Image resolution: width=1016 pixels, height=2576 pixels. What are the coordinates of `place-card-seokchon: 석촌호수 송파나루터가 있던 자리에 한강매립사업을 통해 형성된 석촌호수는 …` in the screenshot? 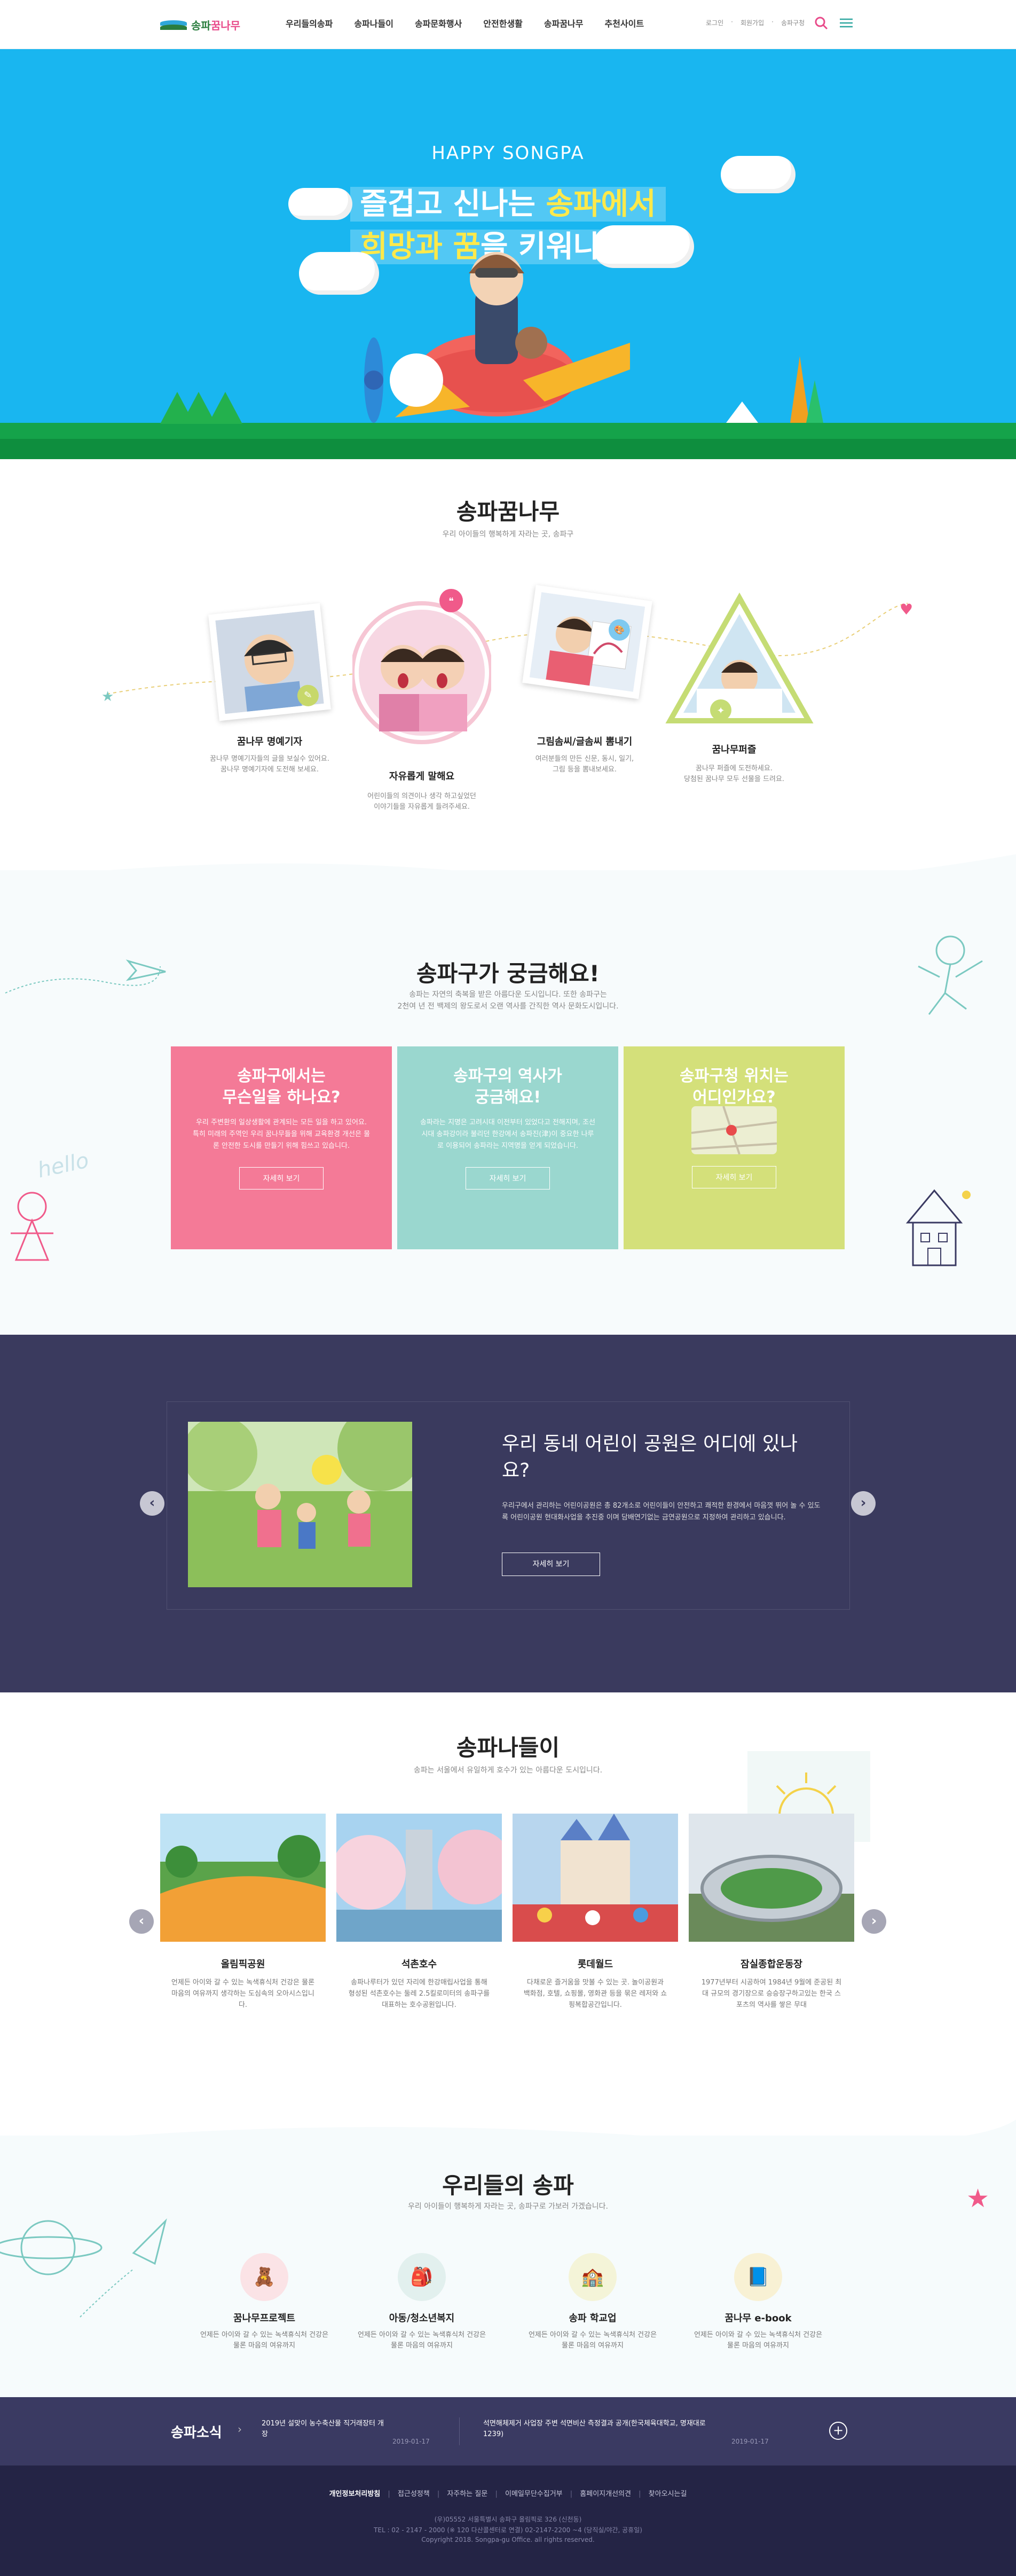 It's located at (422, 1912).